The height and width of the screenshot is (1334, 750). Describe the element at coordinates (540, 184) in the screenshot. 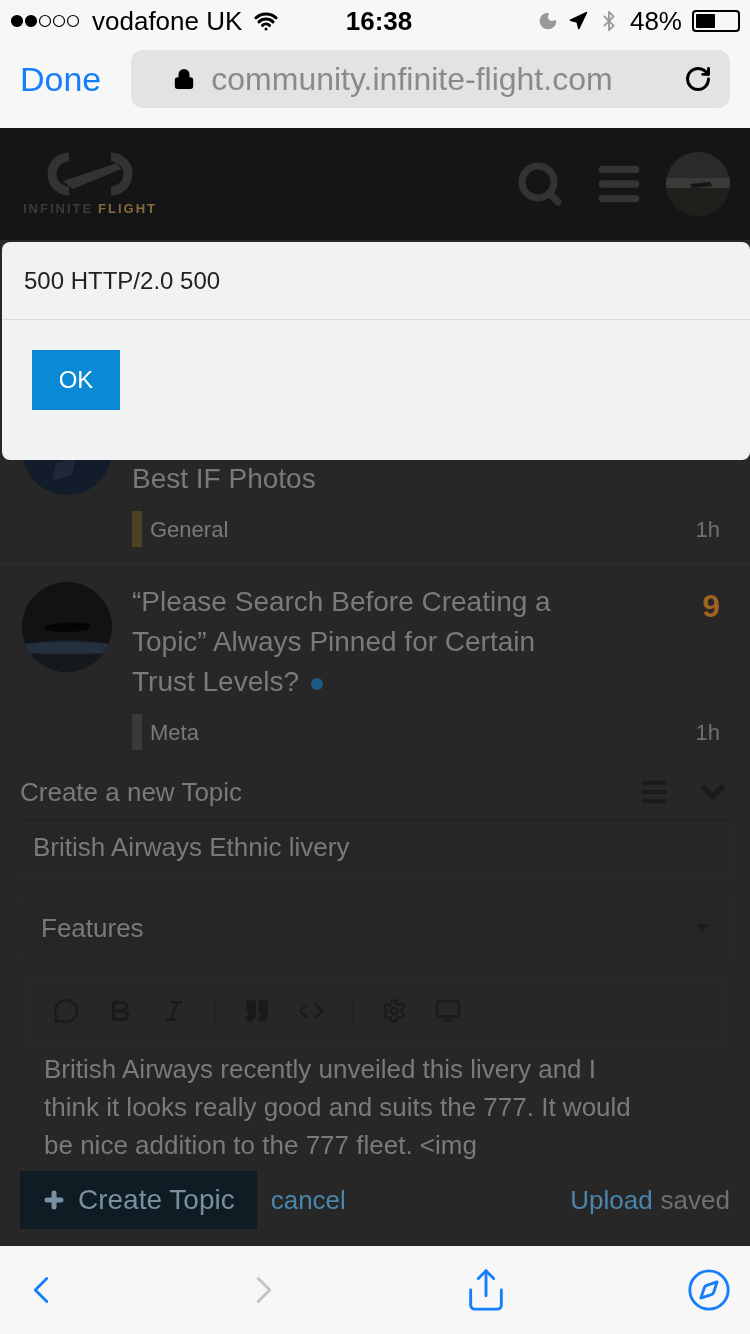

I see `search-icon` at that location.